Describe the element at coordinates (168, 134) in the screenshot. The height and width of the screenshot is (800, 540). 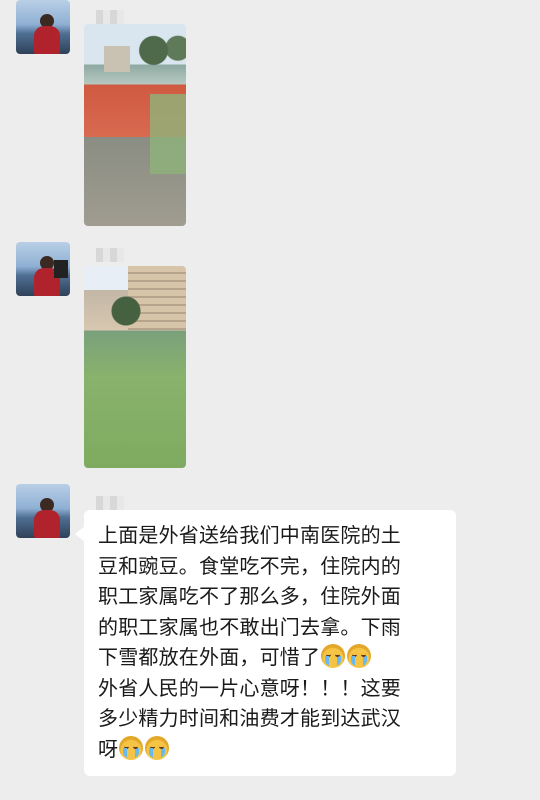
I see `photo-grass` at that location.